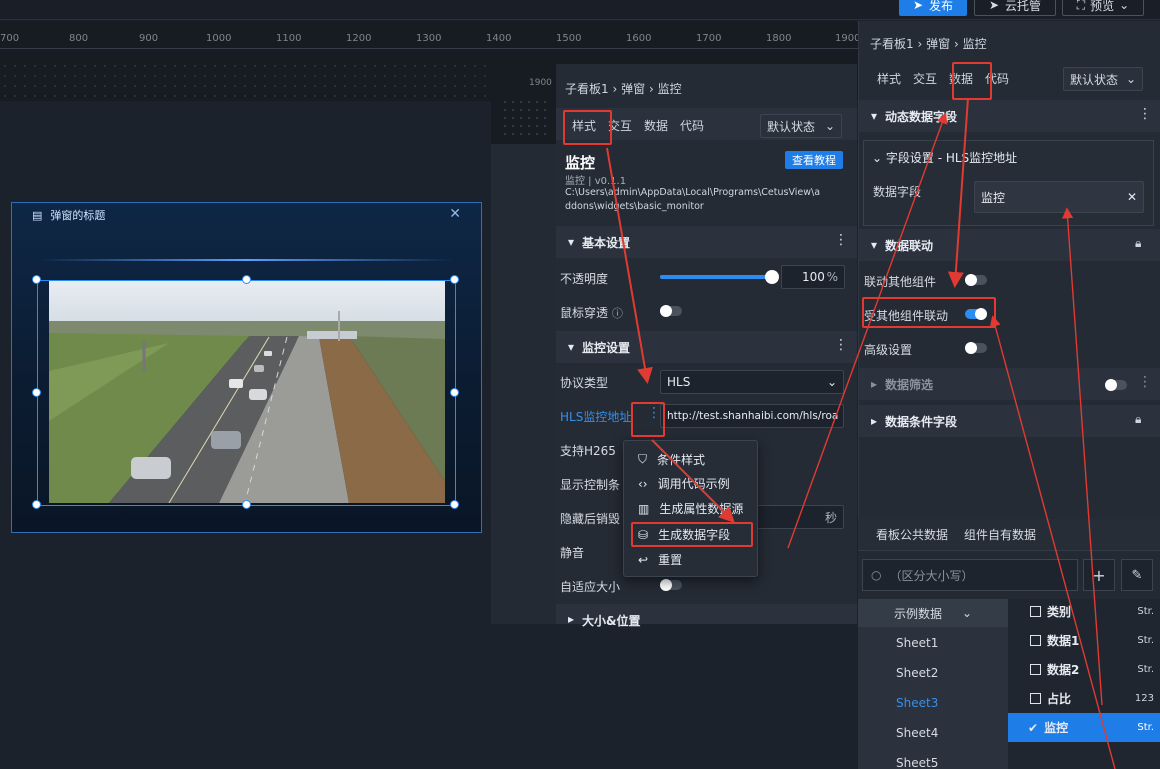 This screenshot has height=769, width=1160. Describe the element at coordinates (1084, 727) in the screenshot. I see `field-item-selected: ✔ 监控 Str.` at that location.